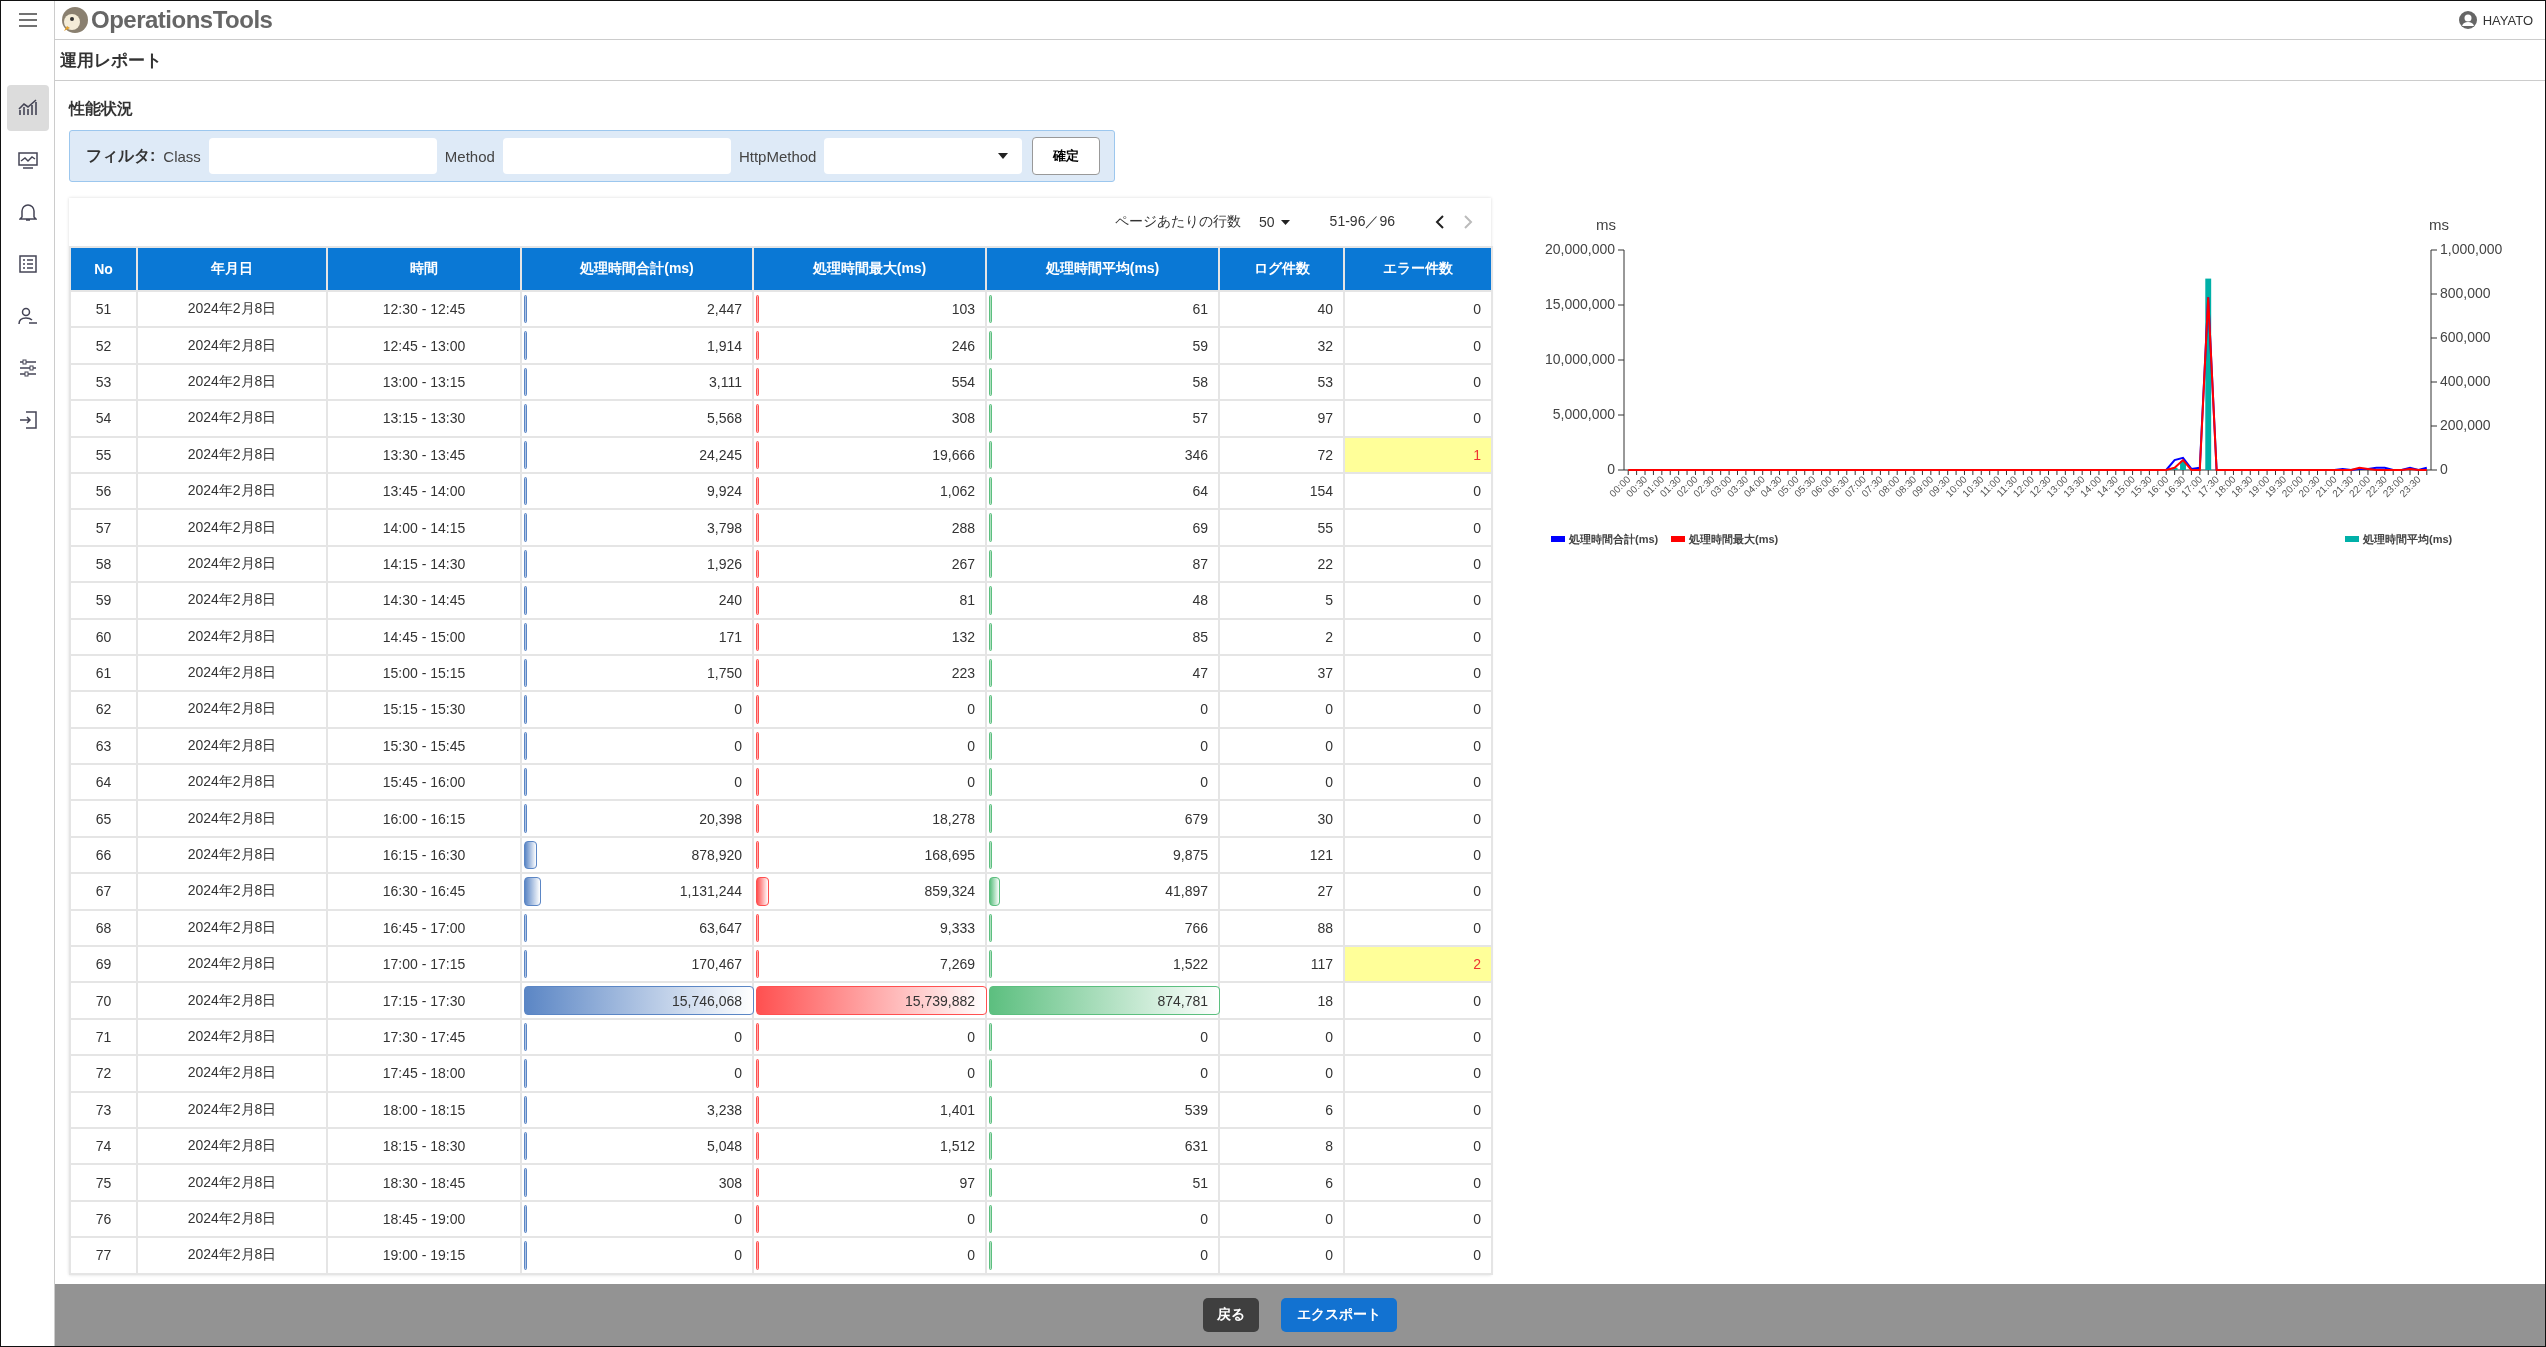 The image size is (2546, 1347). What do you see at coordinates (963, 673) in the screenshot?
I see `cell-value: 223` at bounding box center [963, 673].